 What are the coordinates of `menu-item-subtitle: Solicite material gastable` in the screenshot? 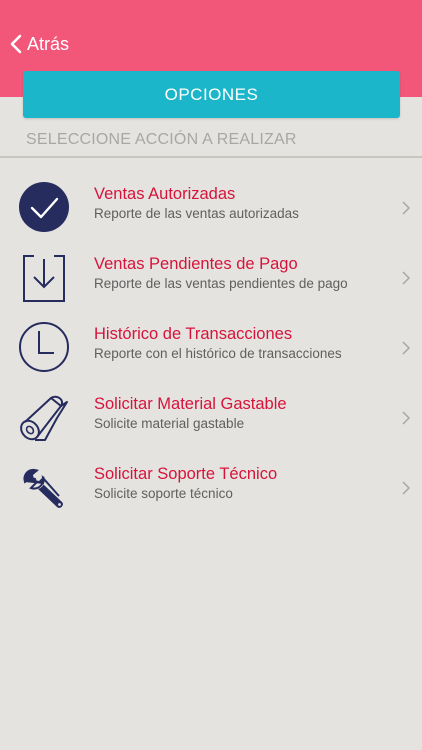 It's located at (169, 423).